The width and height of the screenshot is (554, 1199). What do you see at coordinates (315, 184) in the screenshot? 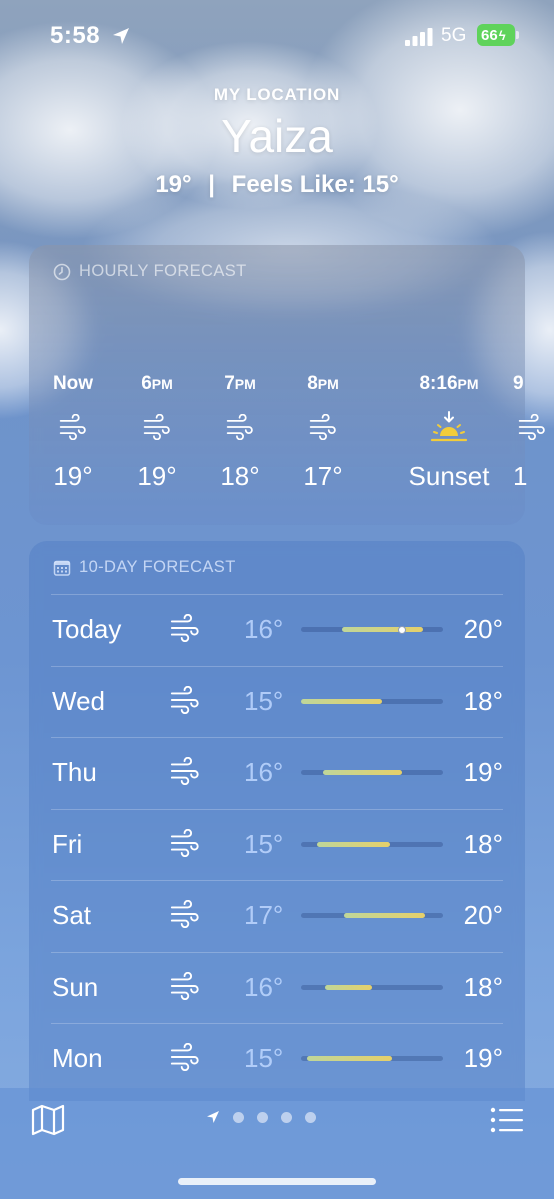
I see `feels-like: Feels Like: 15°` at bounding box center [315, 184].